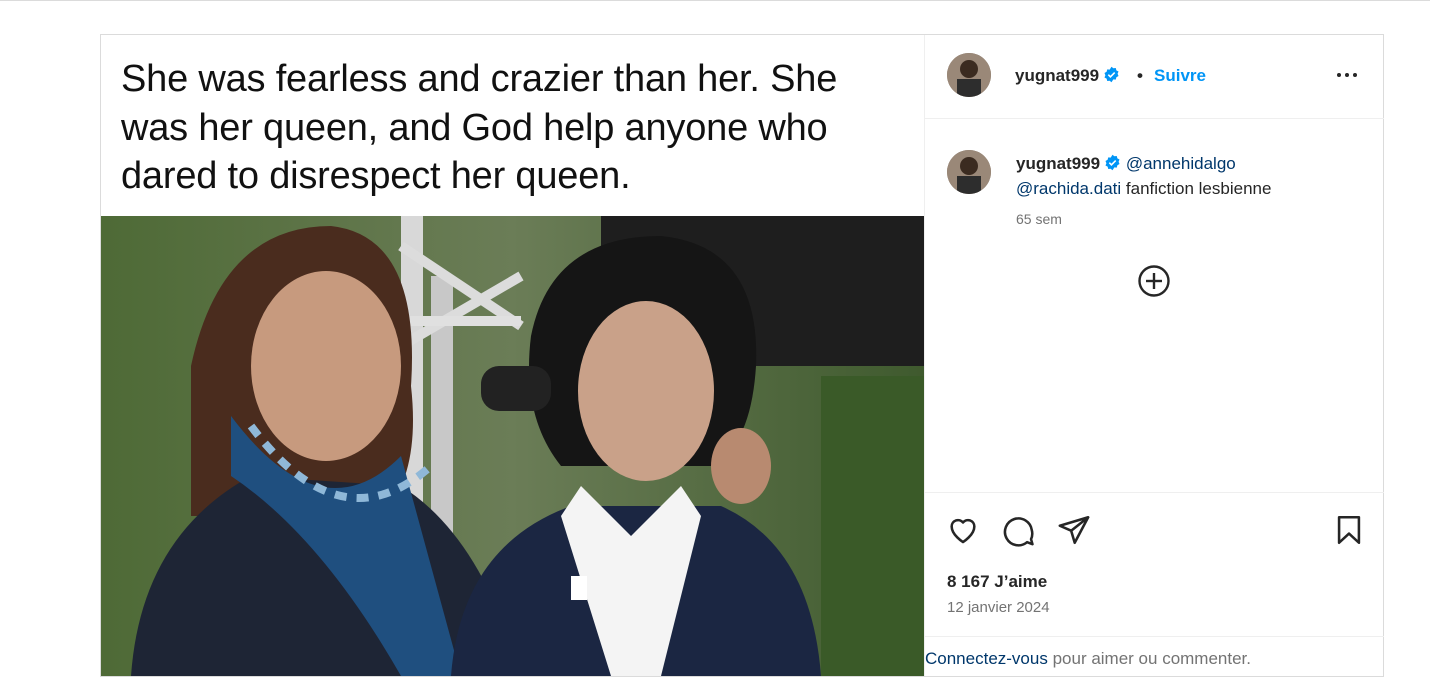  What do you see at coordinates (1347, 75) in the screenshot?
I see `more-options-icon` at bounding box center [1347, 75].